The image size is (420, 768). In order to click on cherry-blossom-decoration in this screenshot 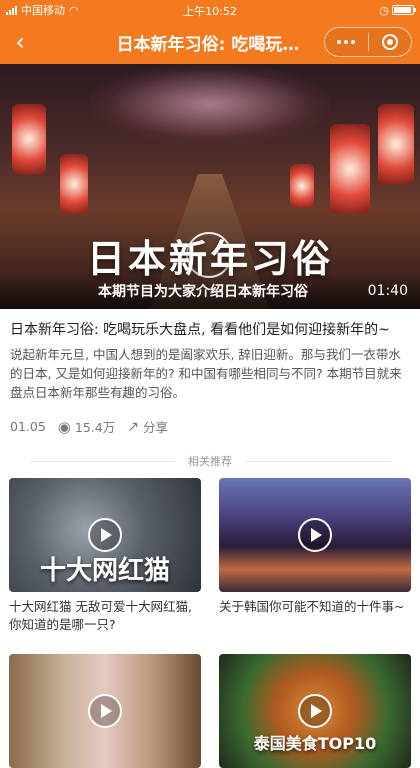, I will do `click(210, 104)`.